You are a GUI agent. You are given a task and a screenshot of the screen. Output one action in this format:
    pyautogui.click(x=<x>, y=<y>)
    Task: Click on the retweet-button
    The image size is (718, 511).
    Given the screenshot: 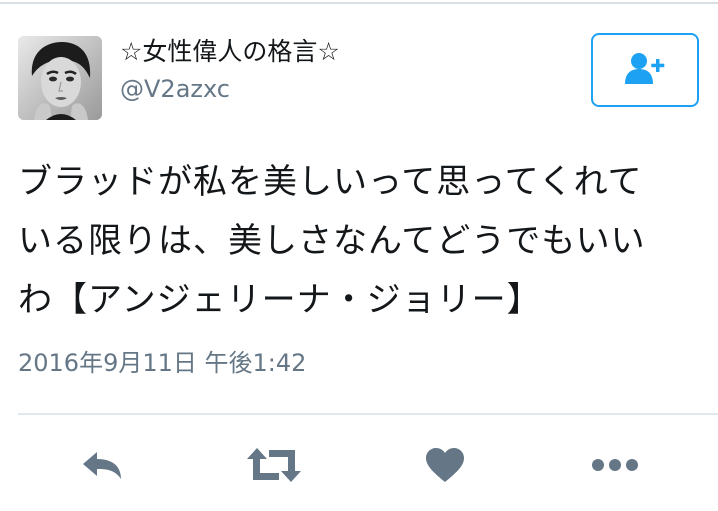 What is the action you would take?
    pyautogui.click(x=274, y=465)
    